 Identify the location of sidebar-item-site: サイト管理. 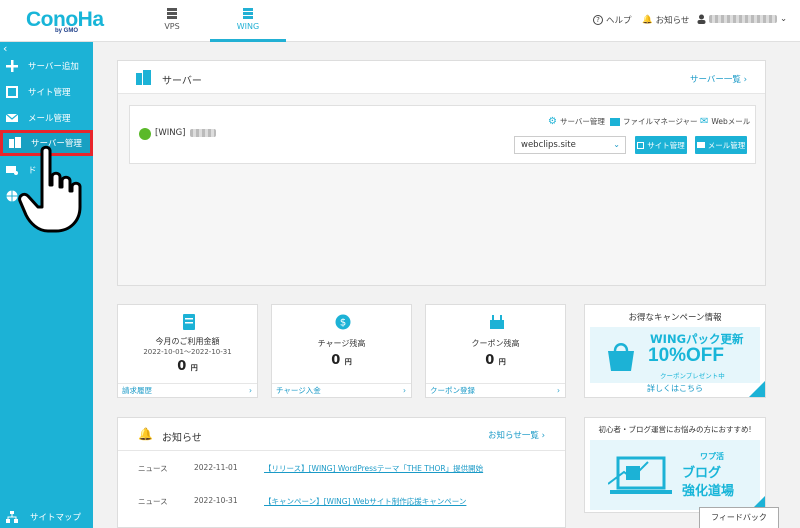
(46, 92).